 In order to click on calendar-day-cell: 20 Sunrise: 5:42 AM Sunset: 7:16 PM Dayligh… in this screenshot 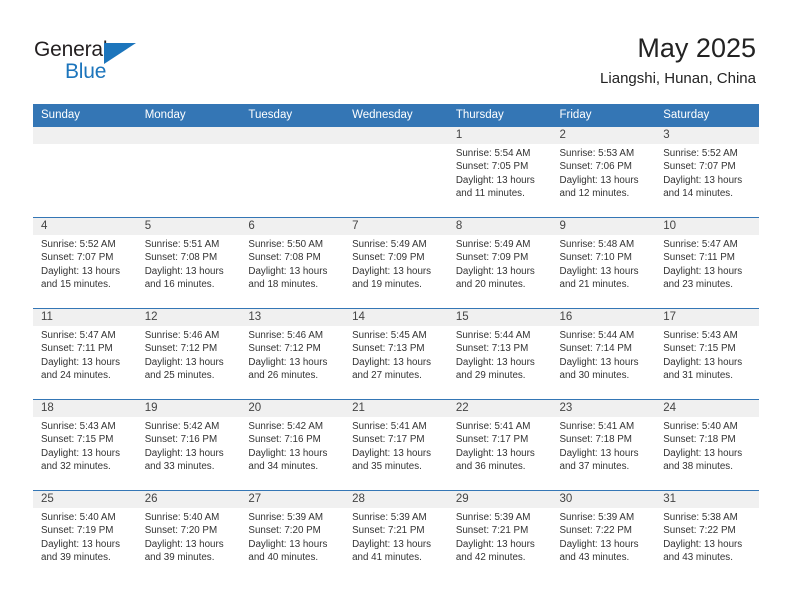, I will do `click(292, 445)`.